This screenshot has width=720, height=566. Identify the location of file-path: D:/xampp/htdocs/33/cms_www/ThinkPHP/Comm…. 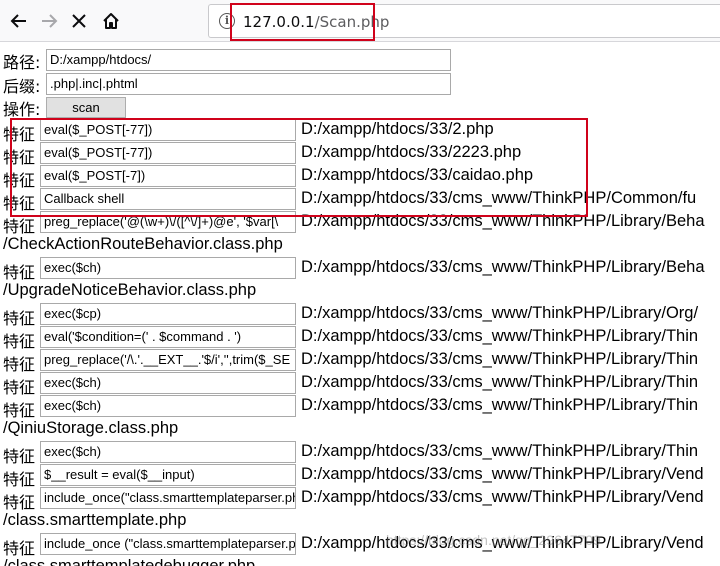
(499, 198).